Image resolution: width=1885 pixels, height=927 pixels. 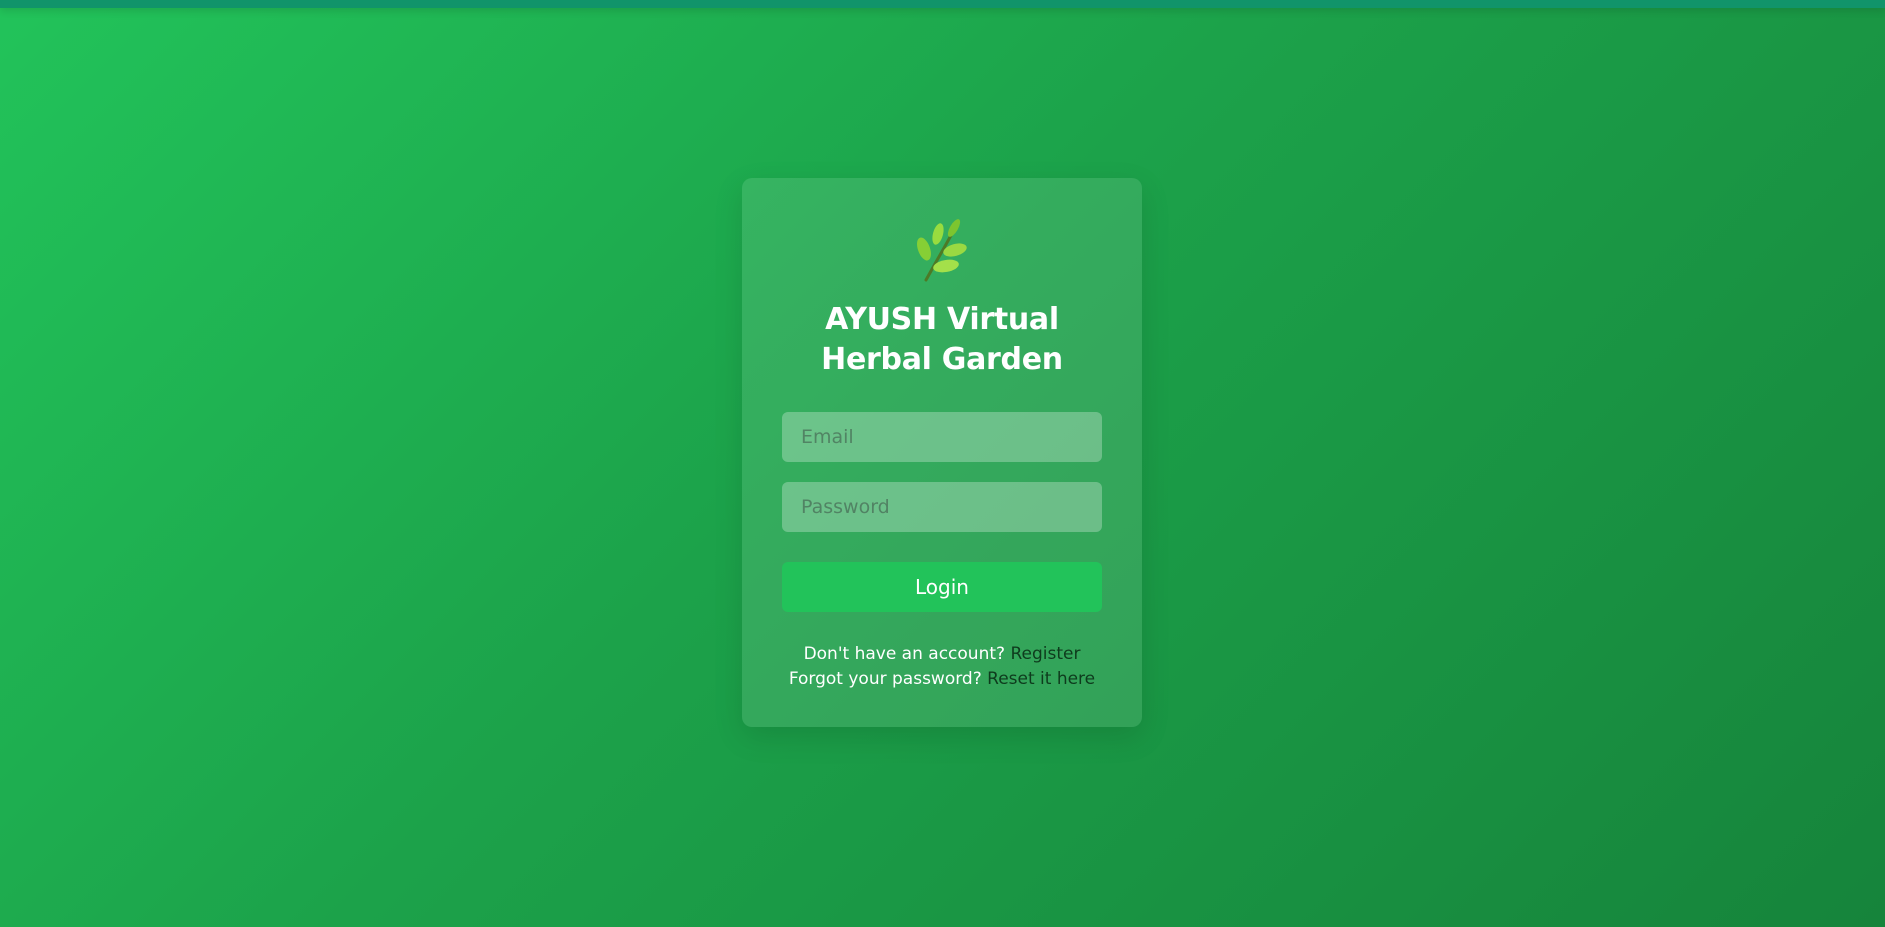 What do you see at coordinates (942, 507) in the screenshot?
I see `password-input` at bounding box center [942, 507].